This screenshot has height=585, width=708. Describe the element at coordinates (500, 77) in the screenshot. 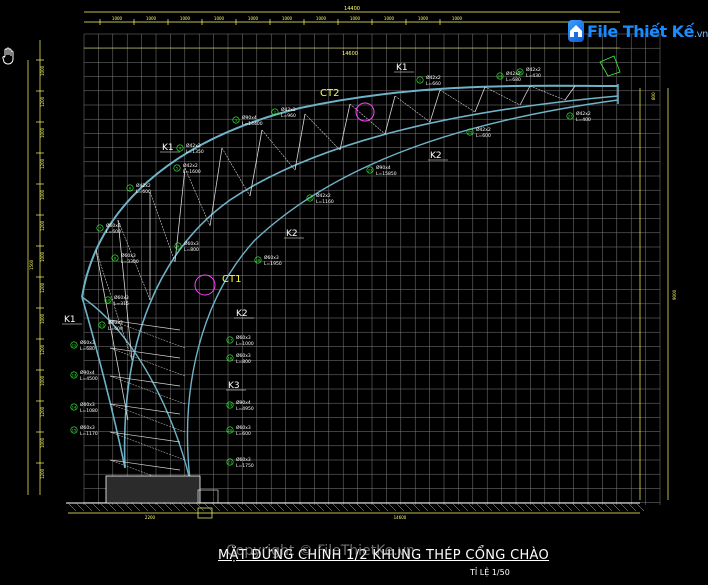

I see `member-id: 24` at that location.